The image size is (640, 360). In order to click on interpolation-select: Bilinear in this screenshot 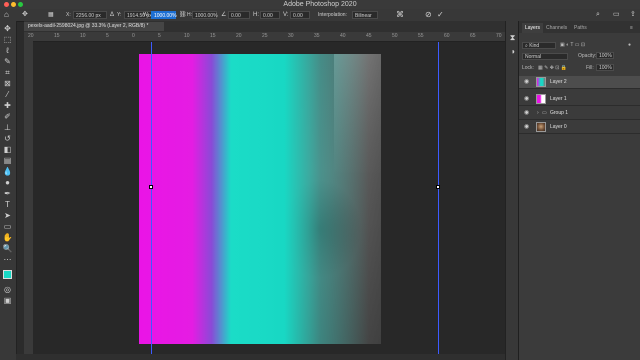, I will do `click(365, 15)`.